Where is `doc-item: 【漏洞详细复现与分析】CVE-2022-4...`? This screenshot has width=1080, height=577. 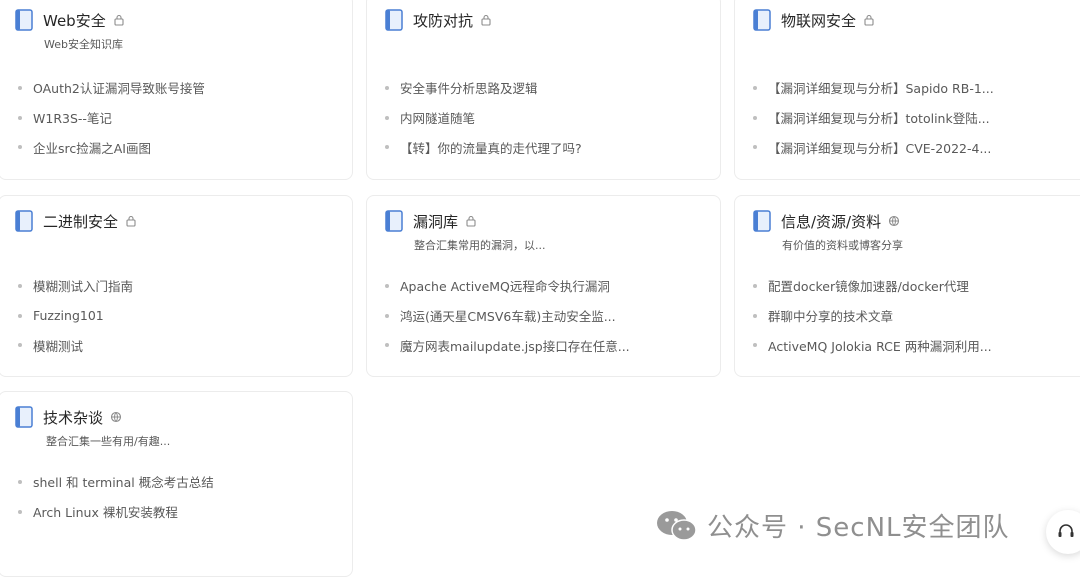 doc-item: 【漏洞详细复现与分析】CVE-2022-4... is located at coordinates (873, 147).